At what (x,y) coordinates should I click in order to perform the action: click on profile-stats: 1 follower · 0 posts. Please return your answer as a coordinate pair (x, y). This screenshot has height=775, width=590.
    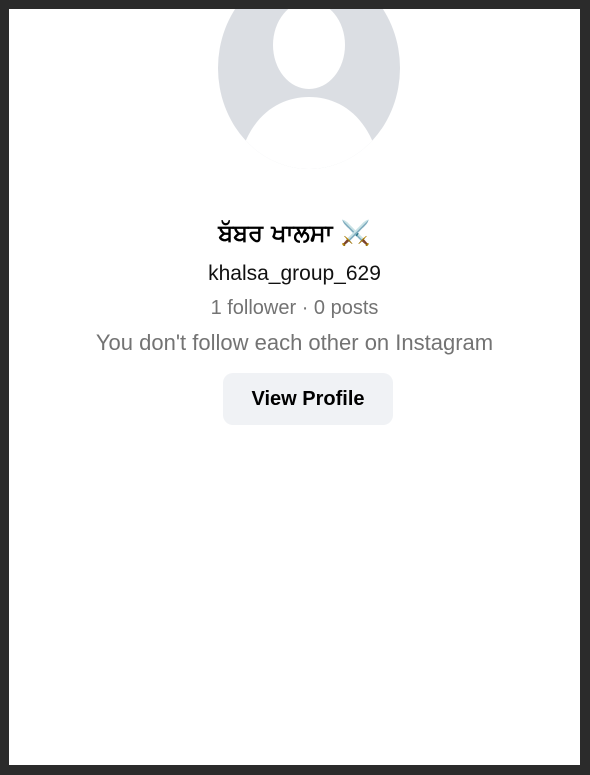
    Looking at the image, I should click on (294, 308).